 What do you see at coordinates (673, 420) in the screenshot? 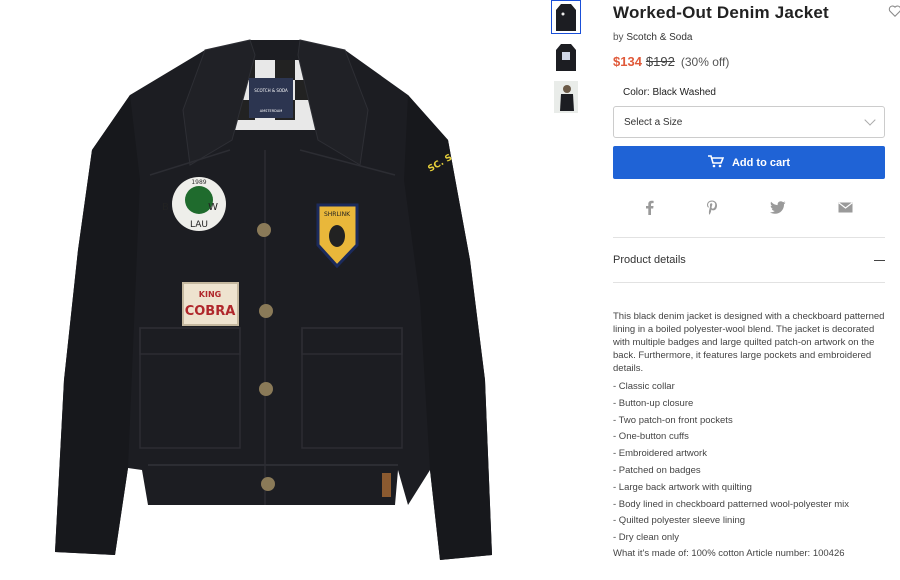
I see `list-item: - Two patch-on front pockets` at bounding box center [673, 420].